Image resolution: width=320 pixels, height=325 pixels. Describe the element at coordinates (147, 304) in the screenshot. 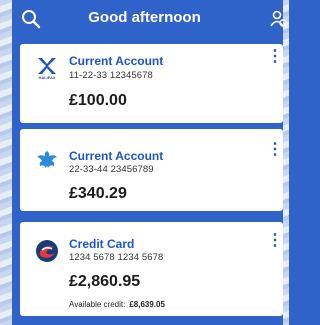

I see `available-credit-value: £8,639.05` at that location.